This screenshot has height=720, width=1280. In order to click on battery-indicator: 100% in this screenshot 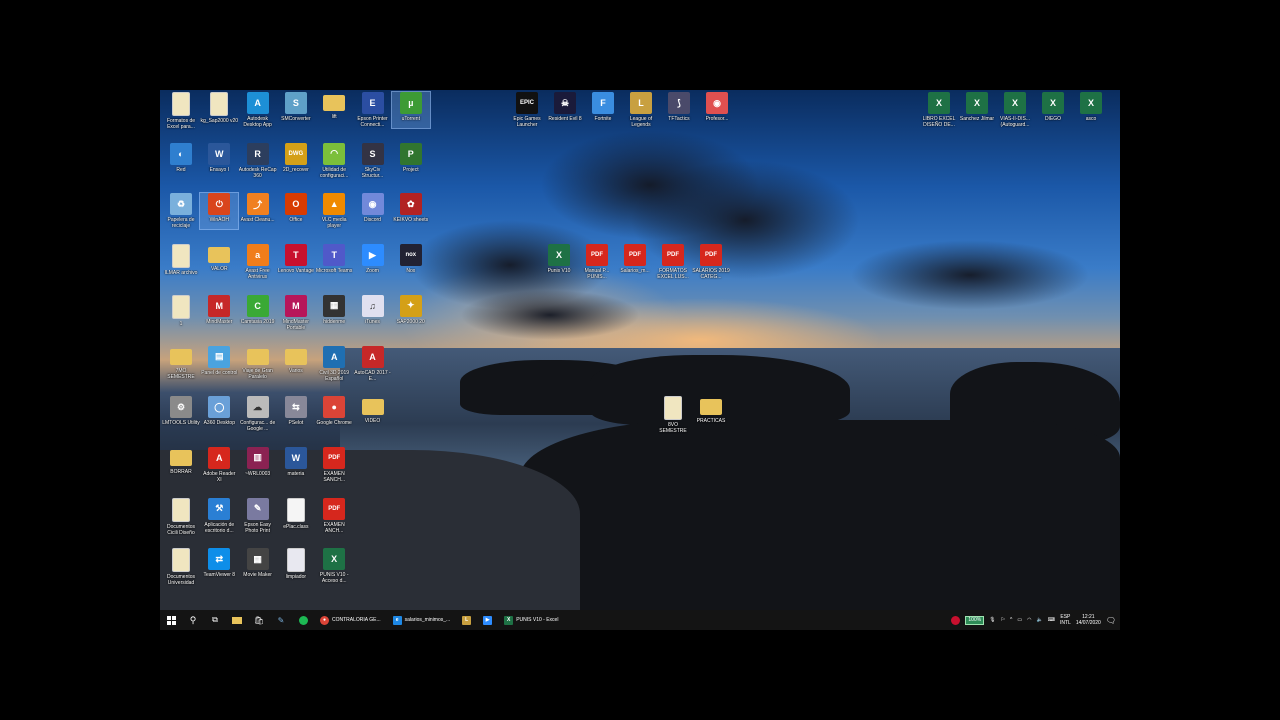, I will do `click(975, 620)`.